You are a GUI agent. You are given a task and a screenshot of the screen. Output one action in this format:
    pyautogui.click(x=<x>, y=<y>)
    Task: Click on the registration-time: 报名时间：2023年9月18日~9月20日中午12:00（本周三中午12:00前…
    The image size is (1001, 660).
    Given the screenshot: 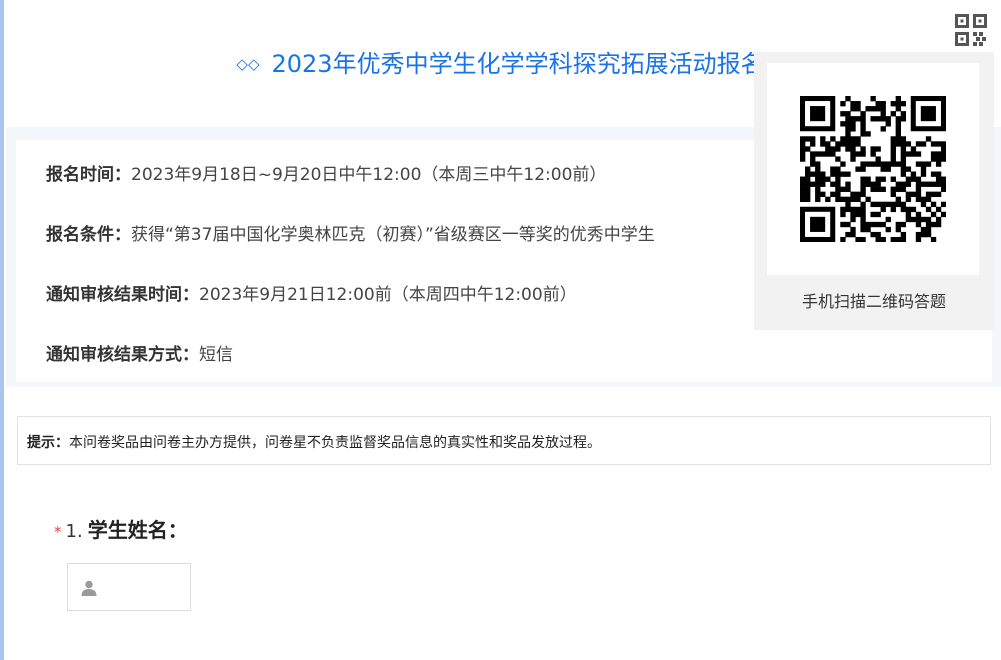 What is the action you would take?
    pyautogui.click(x=326, y=172)
    